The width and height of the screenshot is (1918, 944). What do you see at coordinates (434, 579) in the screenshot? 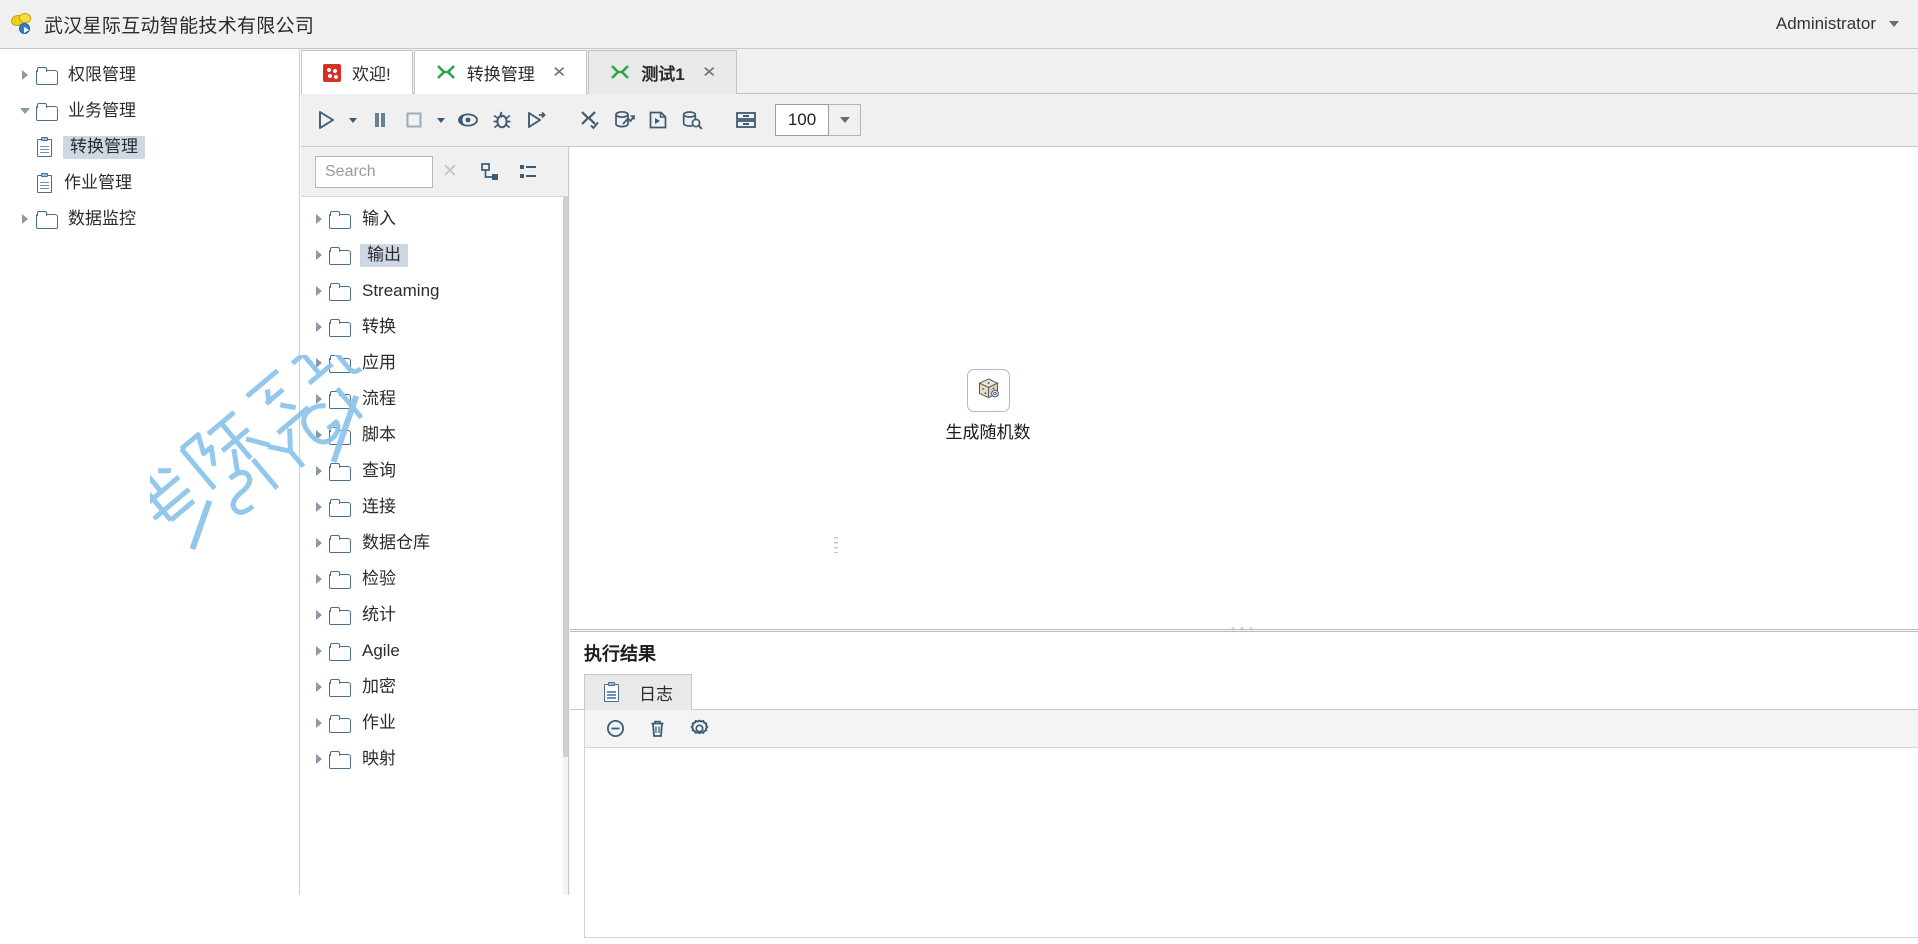
I see `palette-item-validation: 检验` at bounding box center [434, 579].